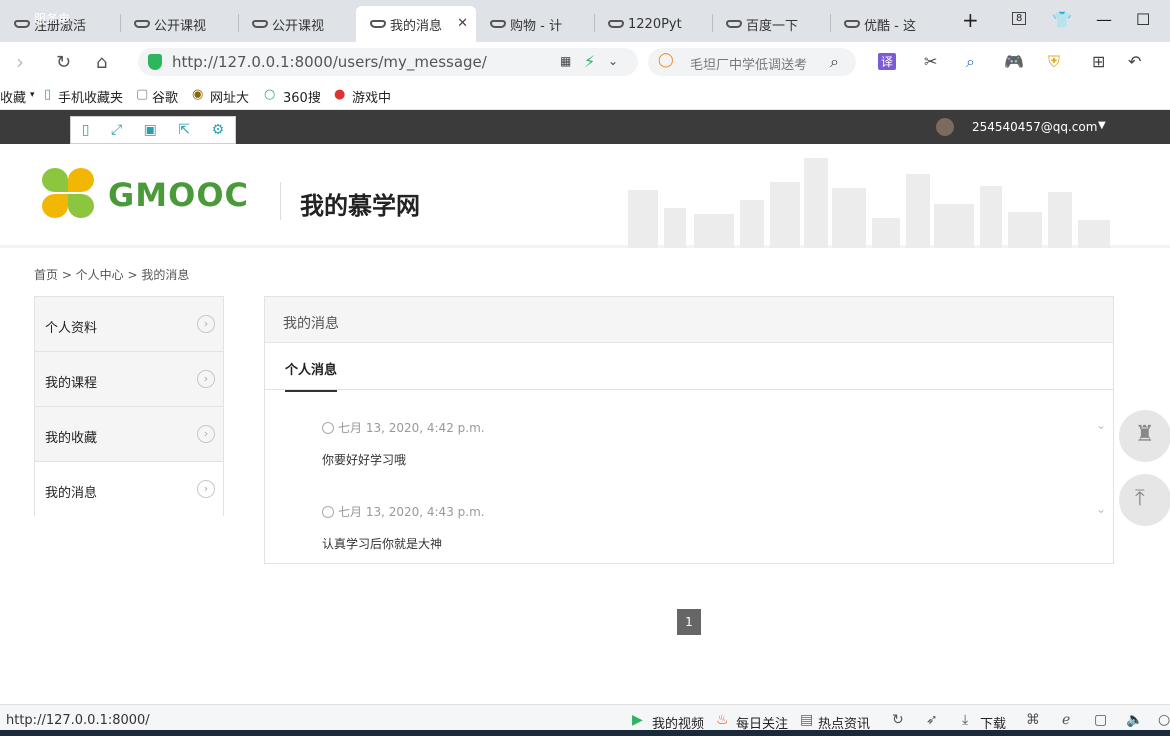 Image resolution: width=1170 pixels, height=736 pixels. I want to click on minimize-icon: —, so click(1104, 19).